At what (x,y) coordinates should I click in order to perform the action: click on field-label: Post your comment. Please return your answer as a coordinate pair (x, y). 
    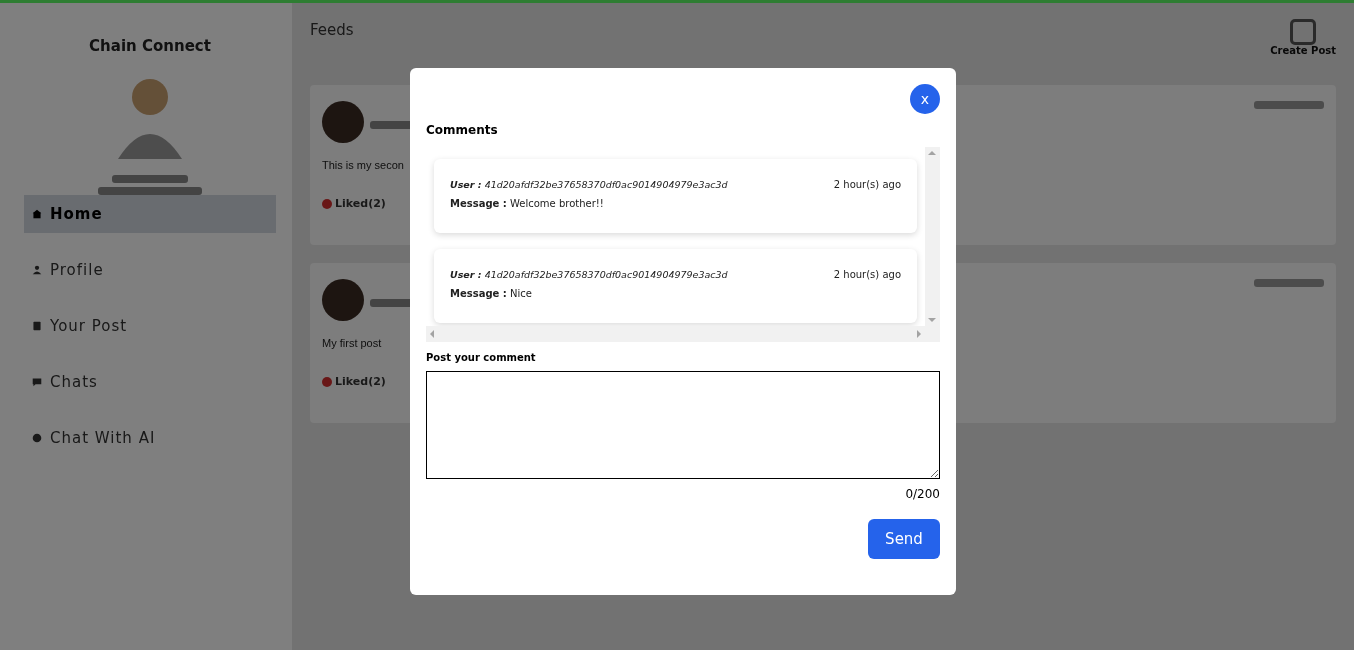
    Looking at the image, I should click on (481, 357).